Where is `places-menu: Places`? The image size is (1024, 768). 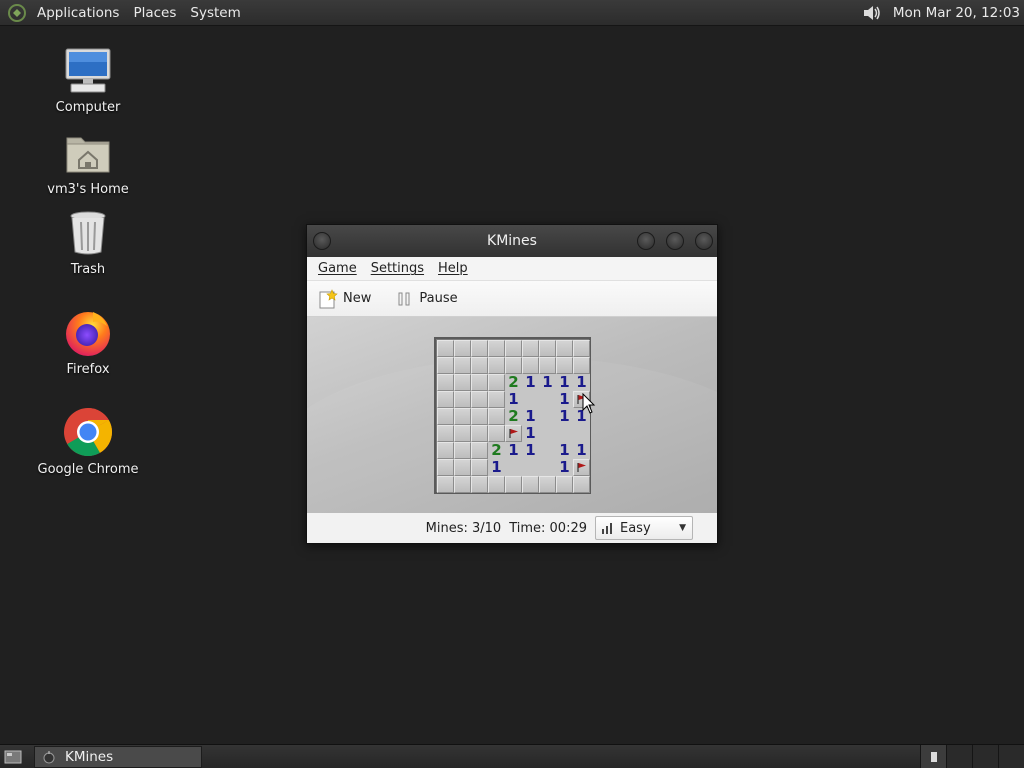 places-menu: Places is located at coordinates (154, 13).